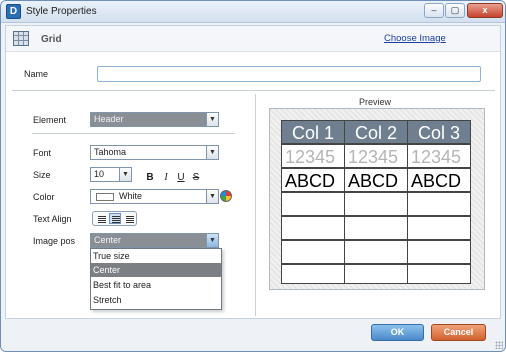 This screenshot has width=506, height=352. What do you see at coordinates (131, 196) in the screenshot?
I see `color-value: White` at bounding box center [131, 196].